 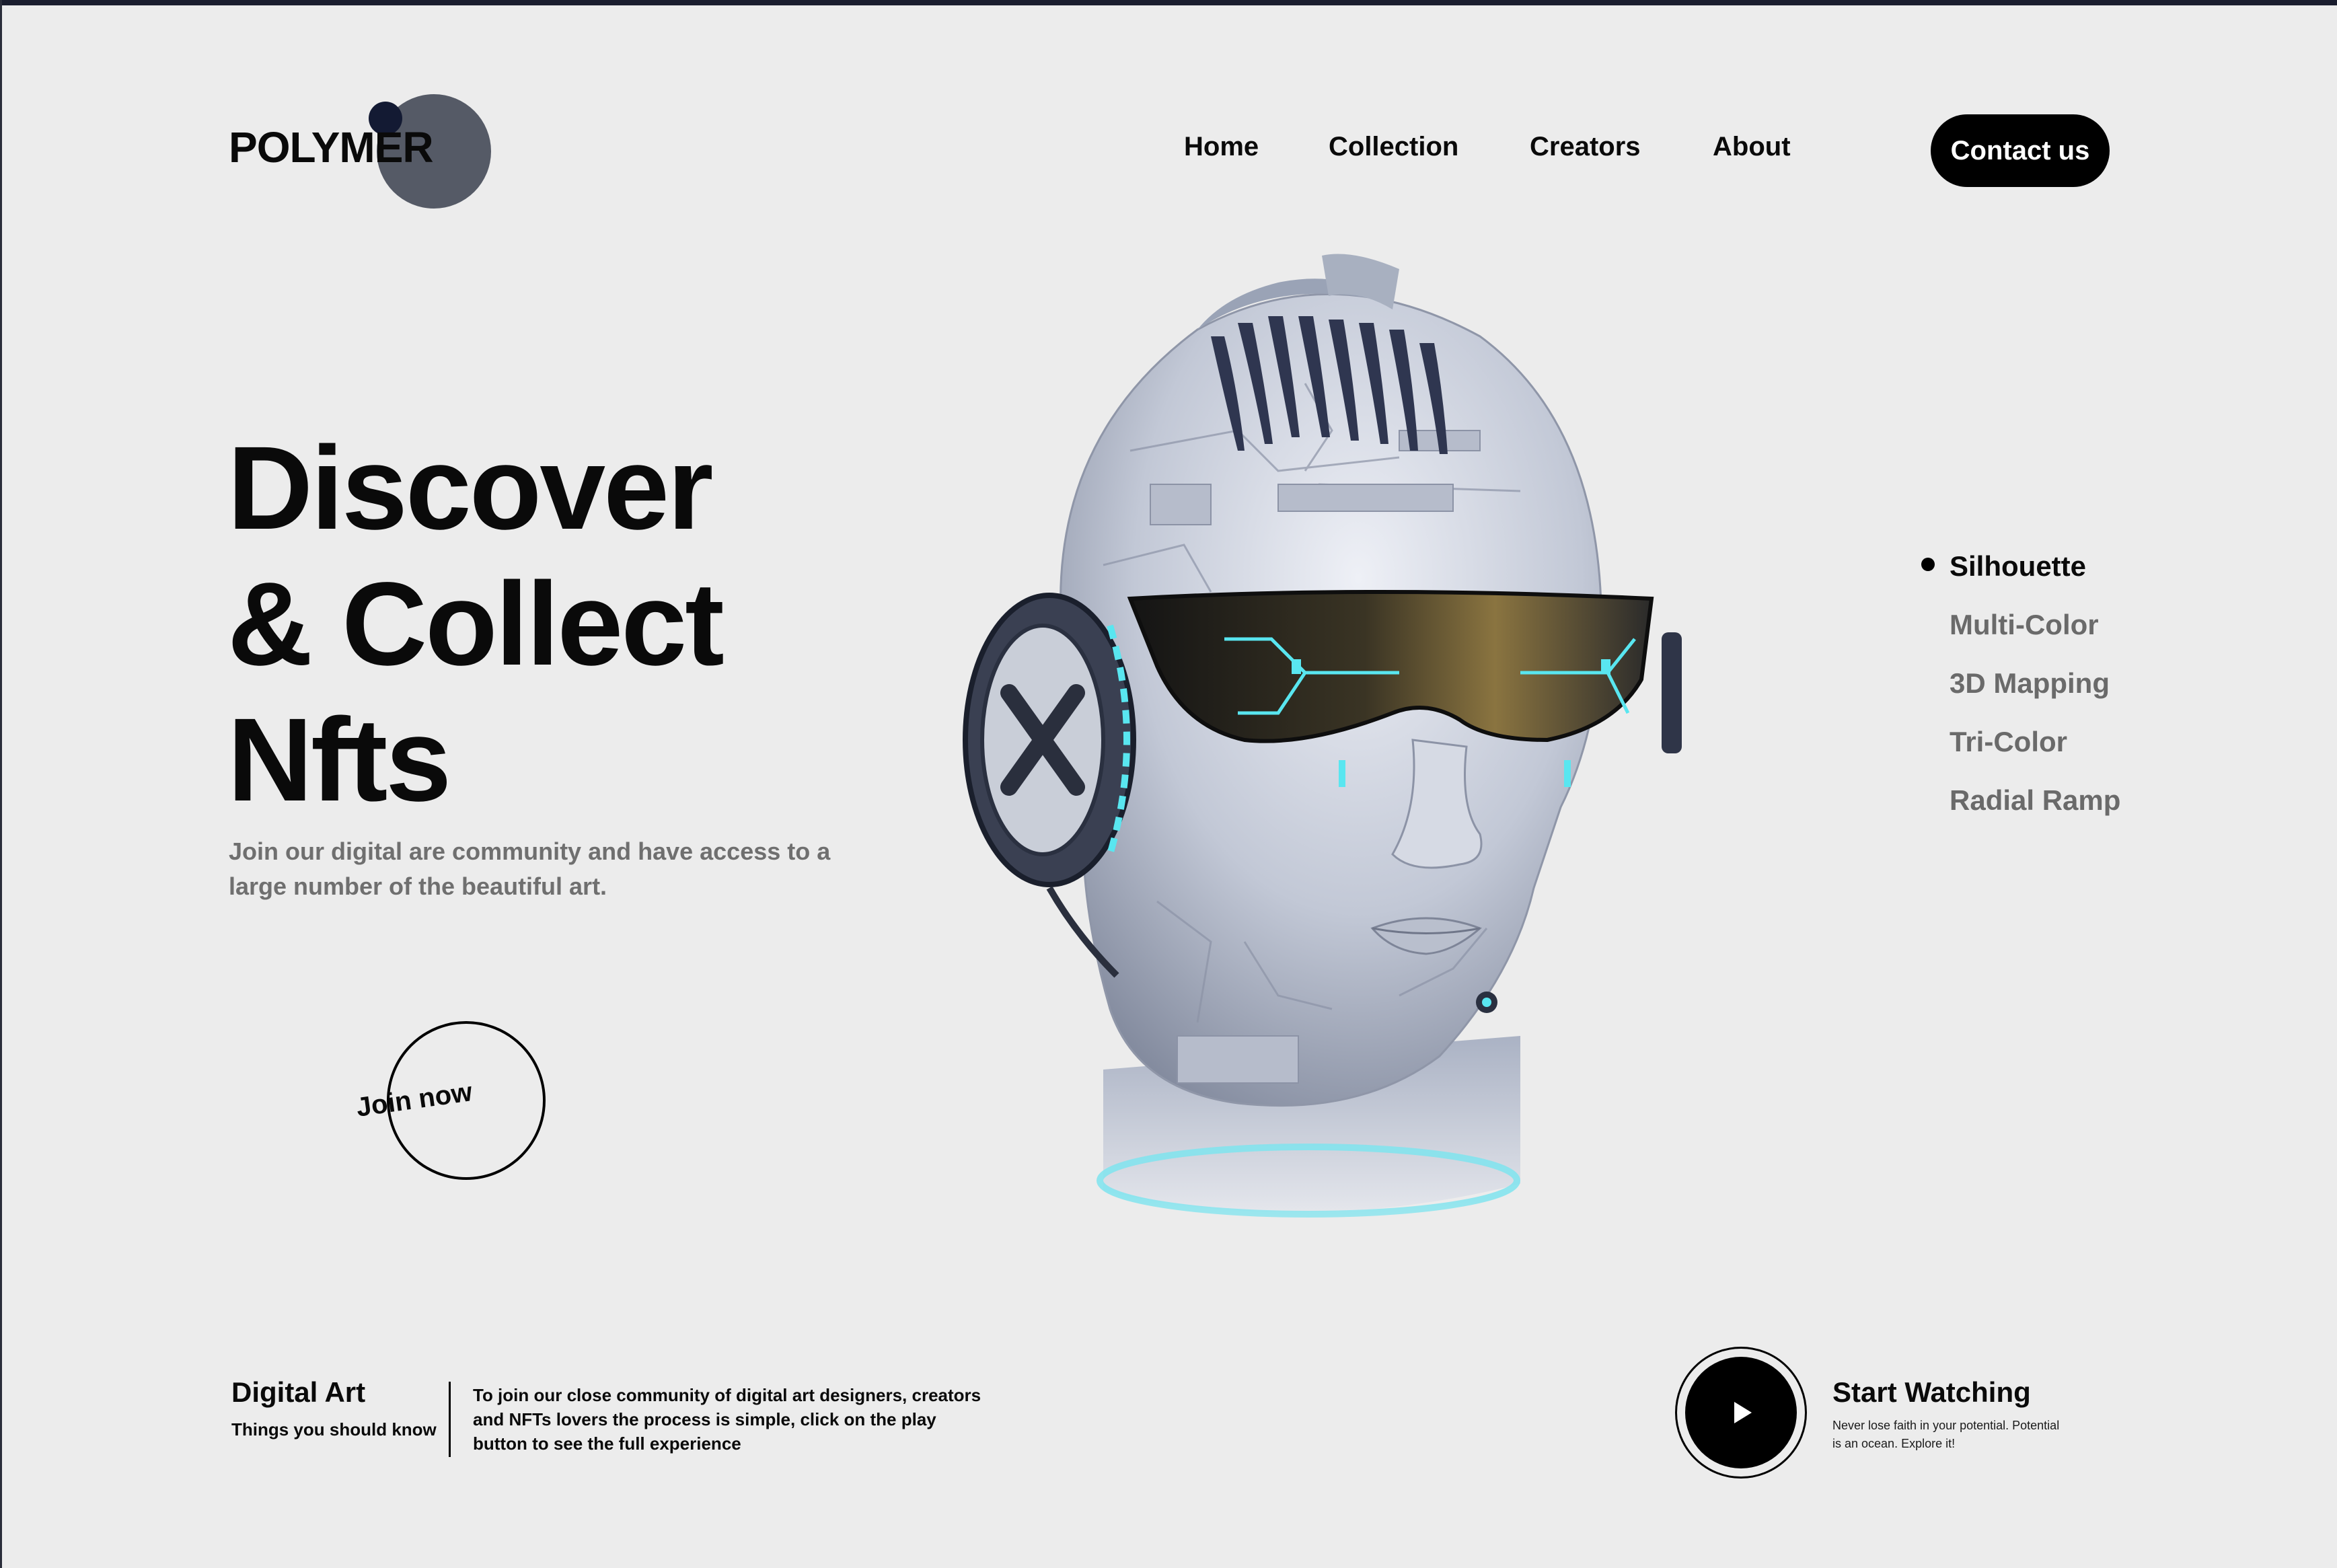 What do you see at coordinates (2030, 683) in the screenshot?
I see `variant-3d-mapping: 3D Mapping` at bounding box center [2030, 683].